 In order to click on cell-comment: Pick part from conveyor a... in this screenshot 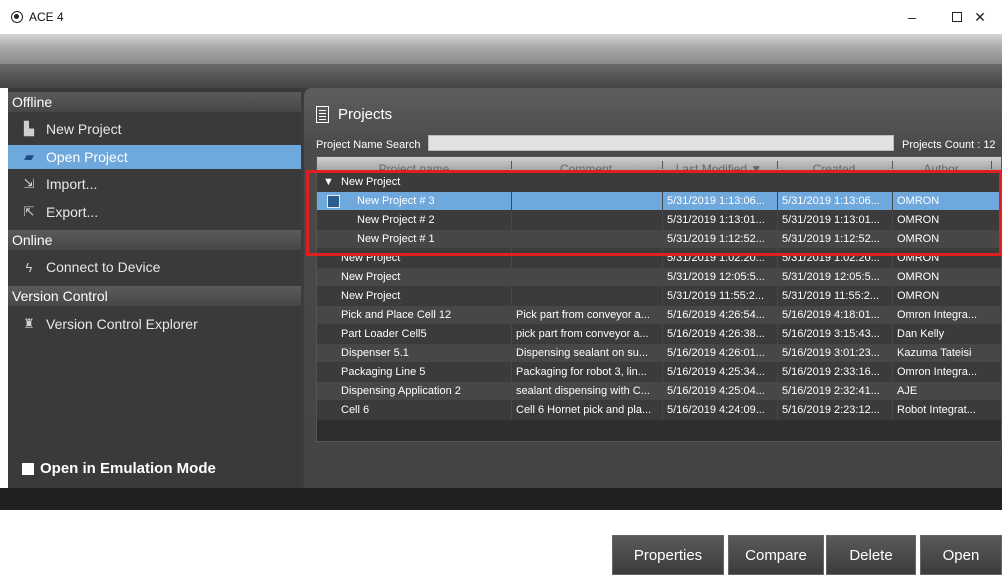, I will do `click(586, 315)`.